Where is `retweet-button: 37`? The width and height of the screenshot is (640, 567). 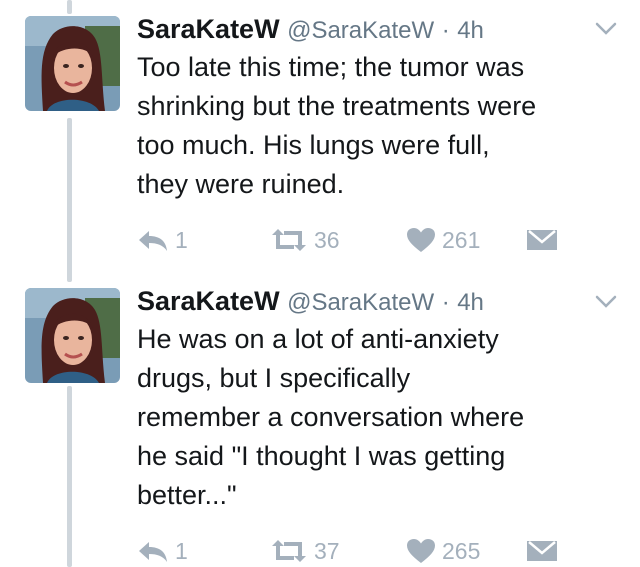
retweet-button: 37 is located at coordinates (305, 551).